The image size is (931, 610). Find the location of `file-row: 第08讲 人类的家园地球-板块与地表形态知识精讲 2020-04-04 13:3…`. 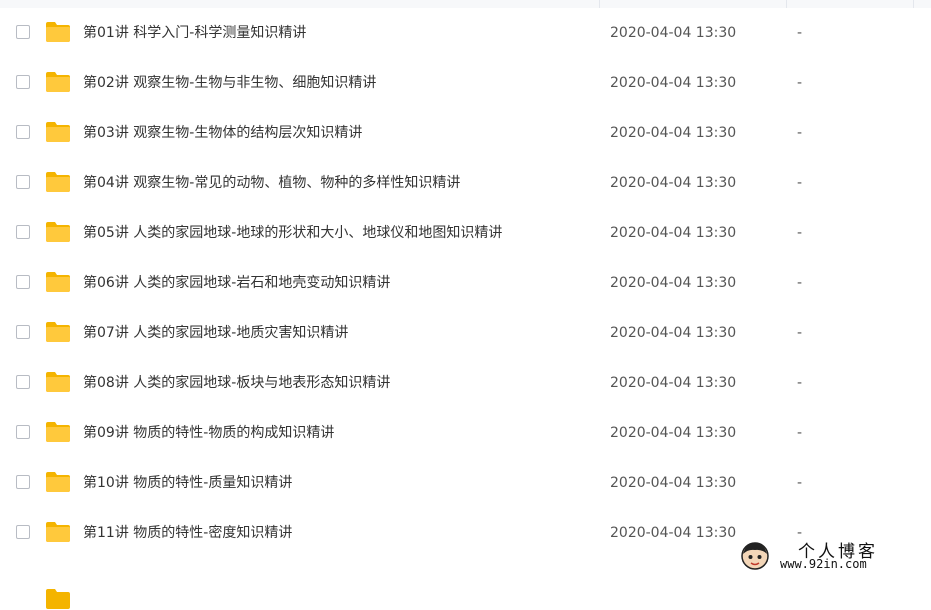

file-row: 第08讲 人类的家园地球-板块与地表形态知识精讲 2020-04-04 13:3… is located at coordinates (465, 383).